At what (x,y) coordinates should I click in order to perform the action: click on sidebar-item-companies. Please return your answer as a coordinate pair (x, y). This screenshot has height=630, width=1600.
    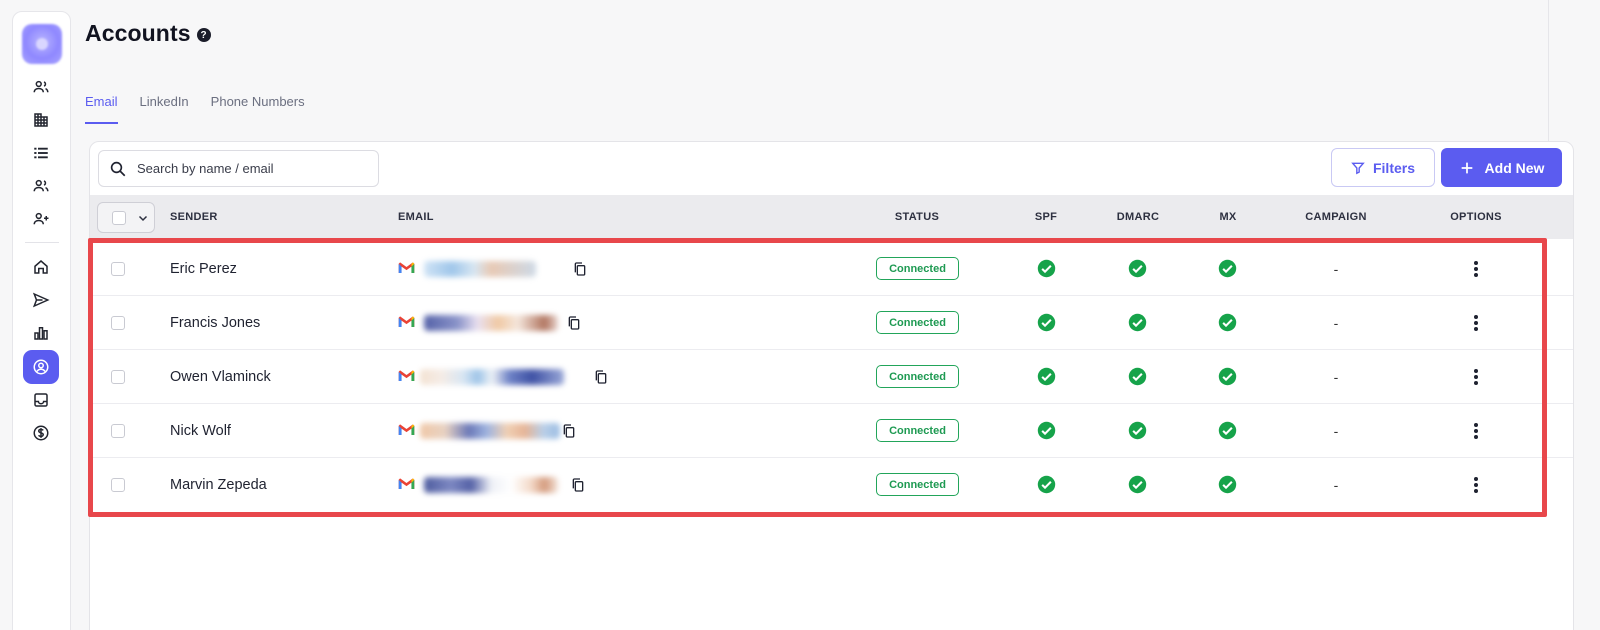
    Looking at the image, I should click on (41, 120).